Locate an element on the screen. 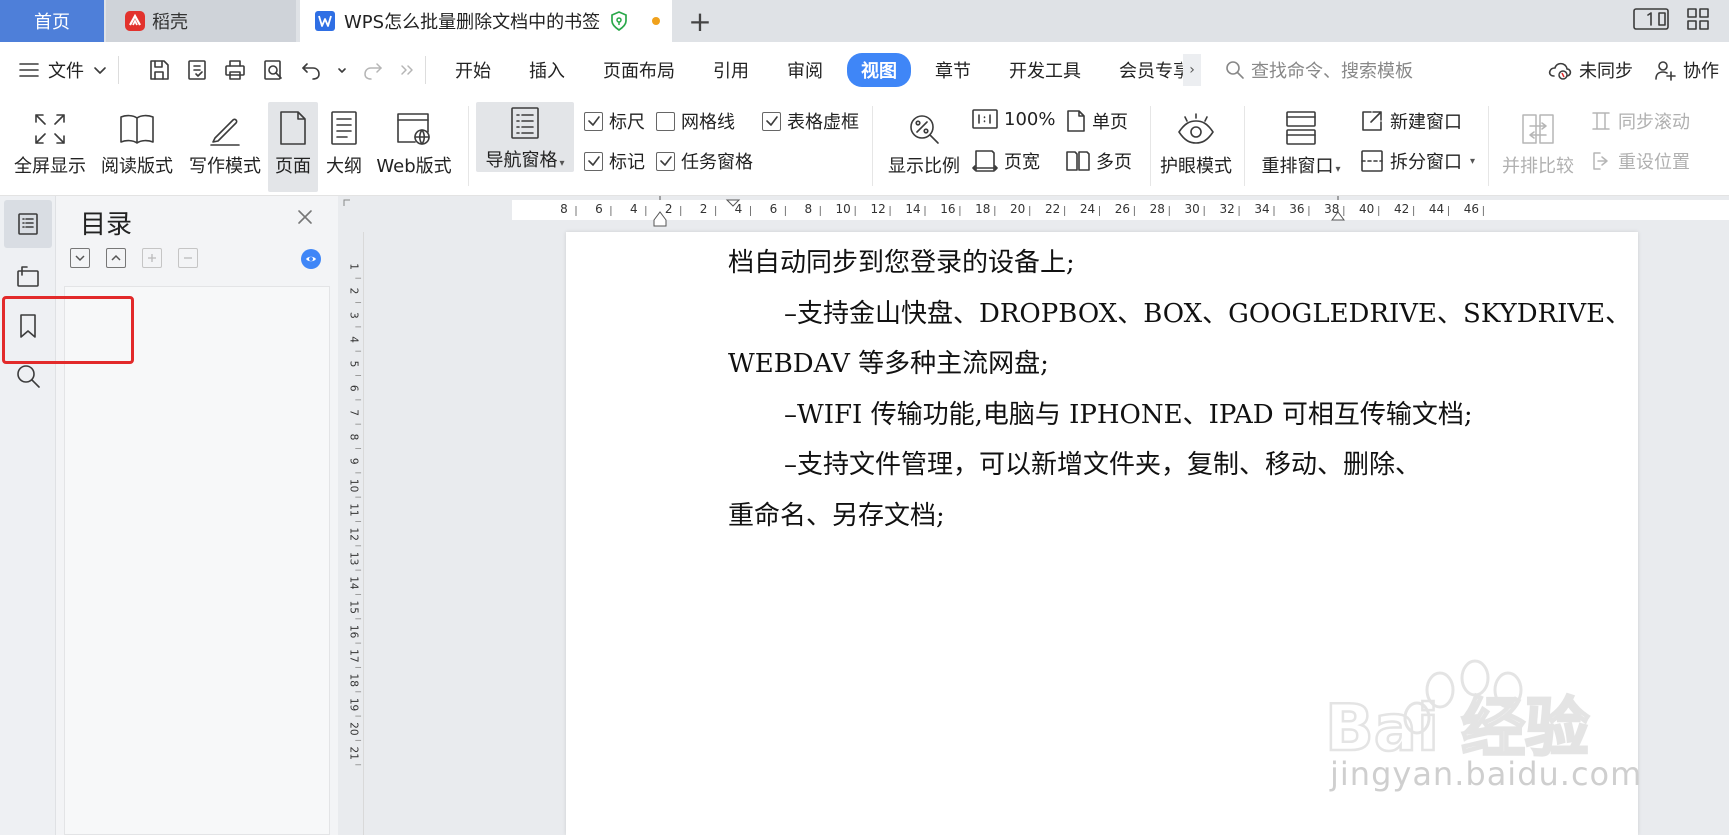 The height and width of the screenshot is (835, 1729). nav-pane-button: 导航窗格 ▾ is located at coordinates (525, 137).